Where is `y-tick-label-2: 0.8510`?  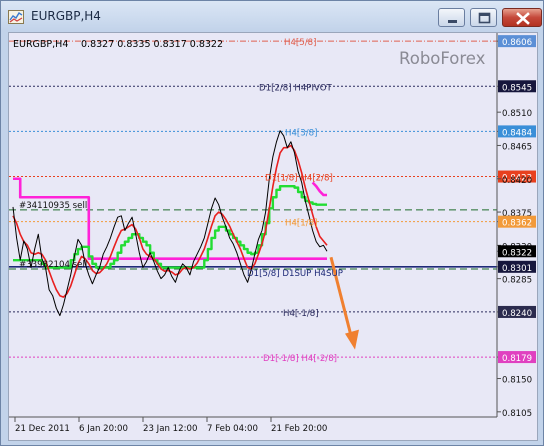
y-tick-label-2: 0.8510 is located at coordinates (517, 114).